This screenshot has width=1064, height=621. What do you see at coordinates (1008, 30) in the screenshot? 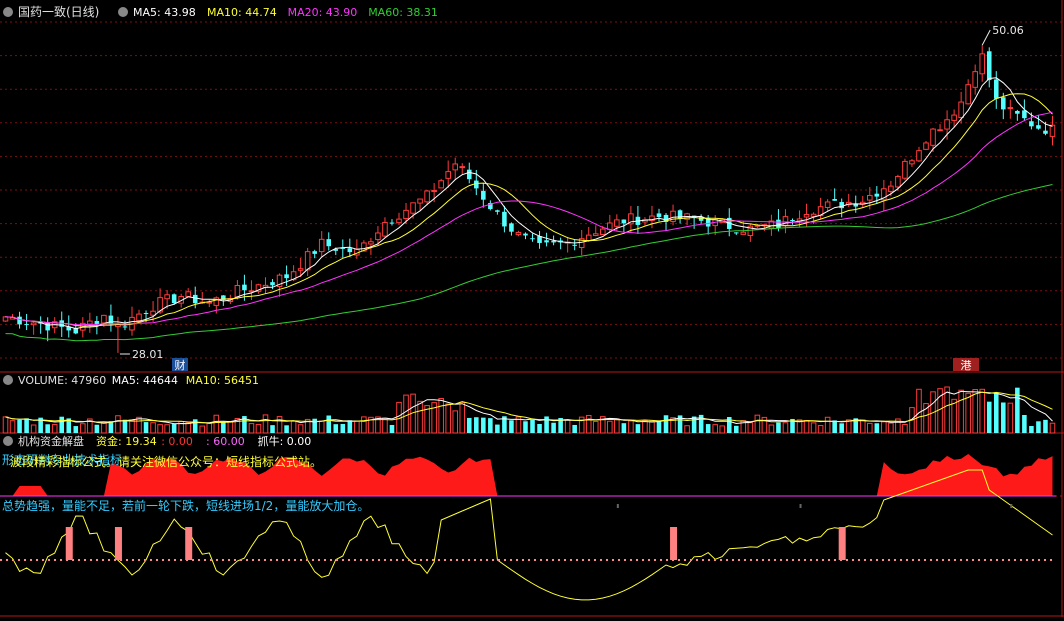
I see `high-price-label: 50.06` at bounding box center [1008, 30].